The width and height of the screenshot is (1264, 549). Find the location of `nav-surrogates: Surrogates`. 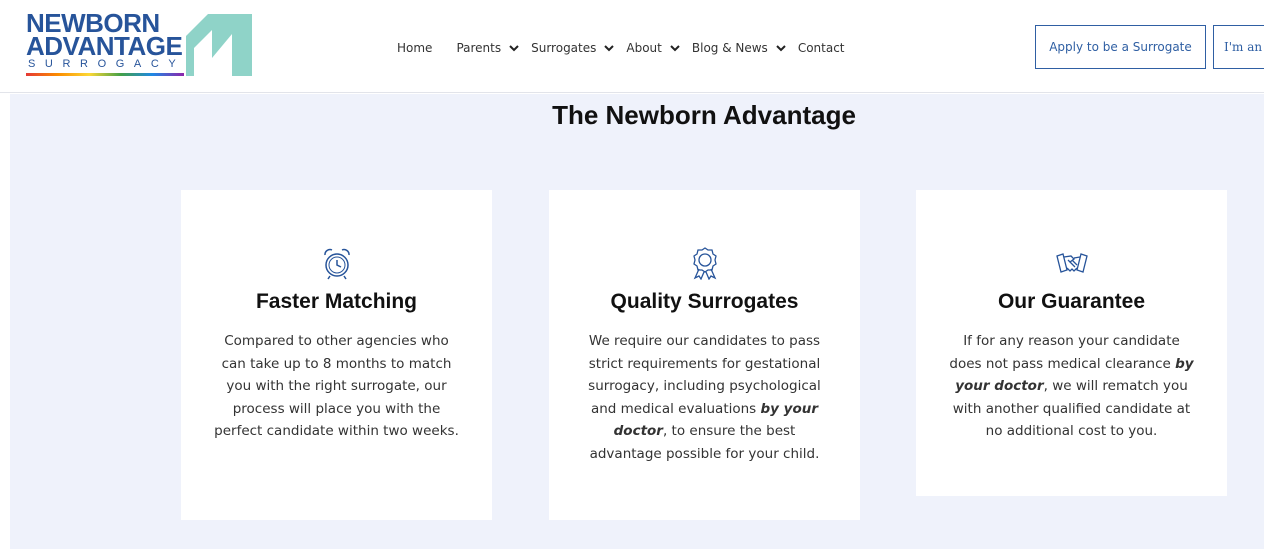

nav-surrogates: Surrogates is located at coordinates (578, 48).